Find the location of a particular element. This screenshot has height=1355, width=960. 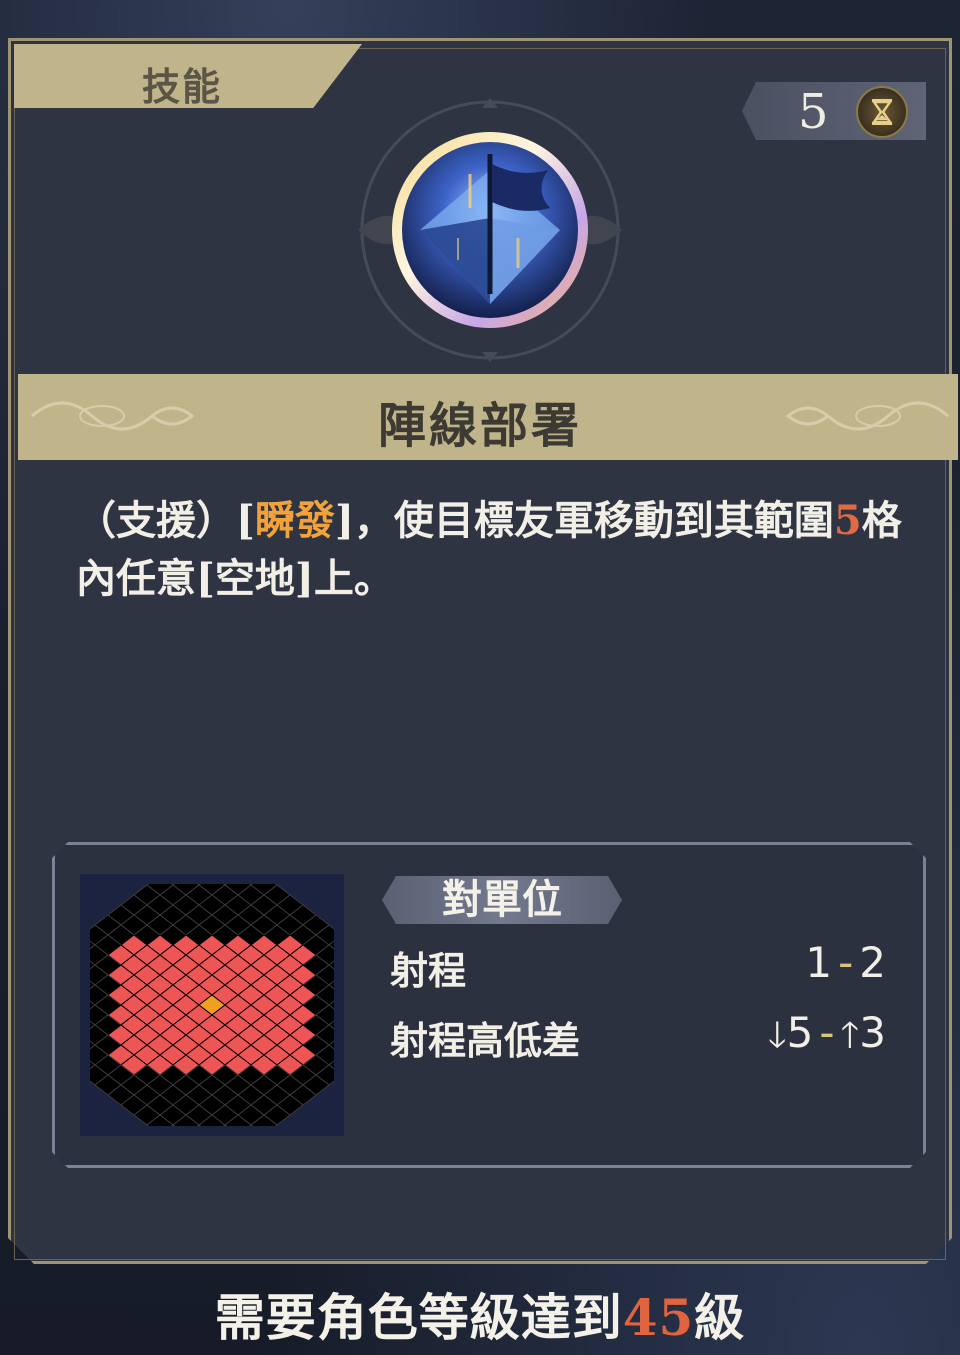

range-grid is located at coordinates (212, 1005).